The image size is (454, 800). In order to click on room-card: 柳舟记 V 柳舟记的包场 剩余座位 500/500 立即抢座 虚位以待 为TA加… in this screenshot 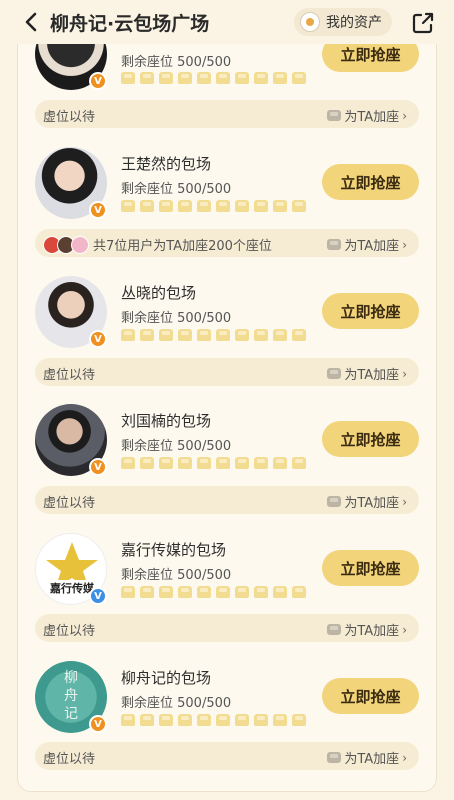, I will do `click(227, 707)`.